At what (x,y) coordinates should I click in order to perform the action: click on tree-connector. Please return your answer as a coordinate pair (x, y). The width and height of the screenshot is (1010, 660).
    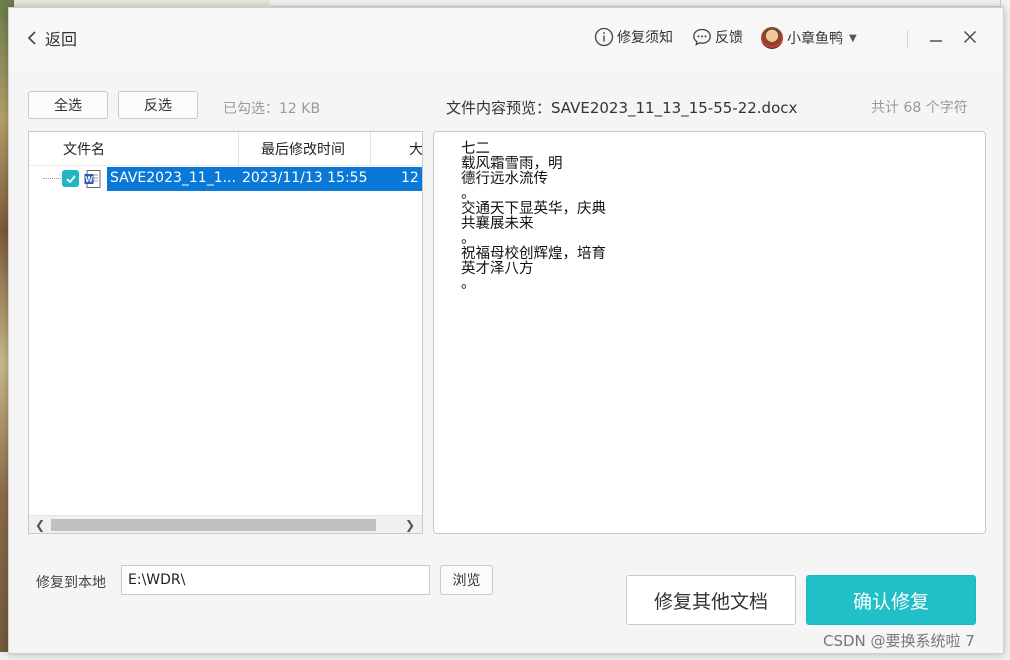
    Looking at the image, I should click on (52, 178).